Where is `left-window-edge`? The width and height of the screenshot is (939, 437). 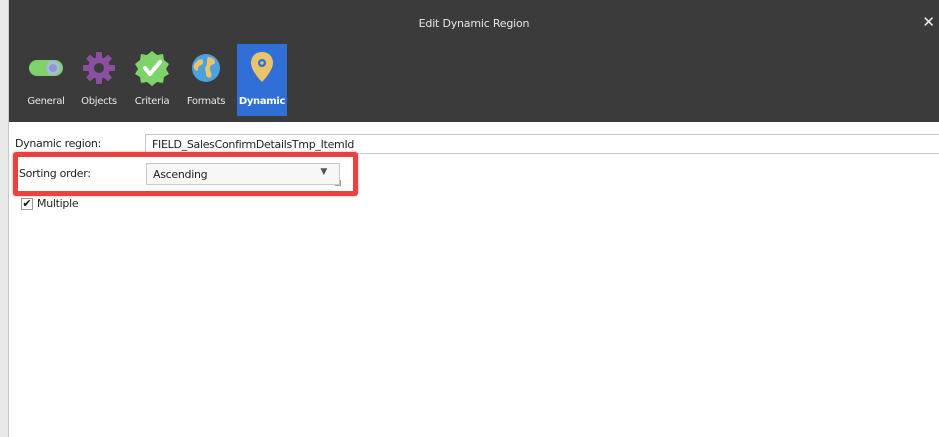 left-window-edge is located at coordinates (4, 218).